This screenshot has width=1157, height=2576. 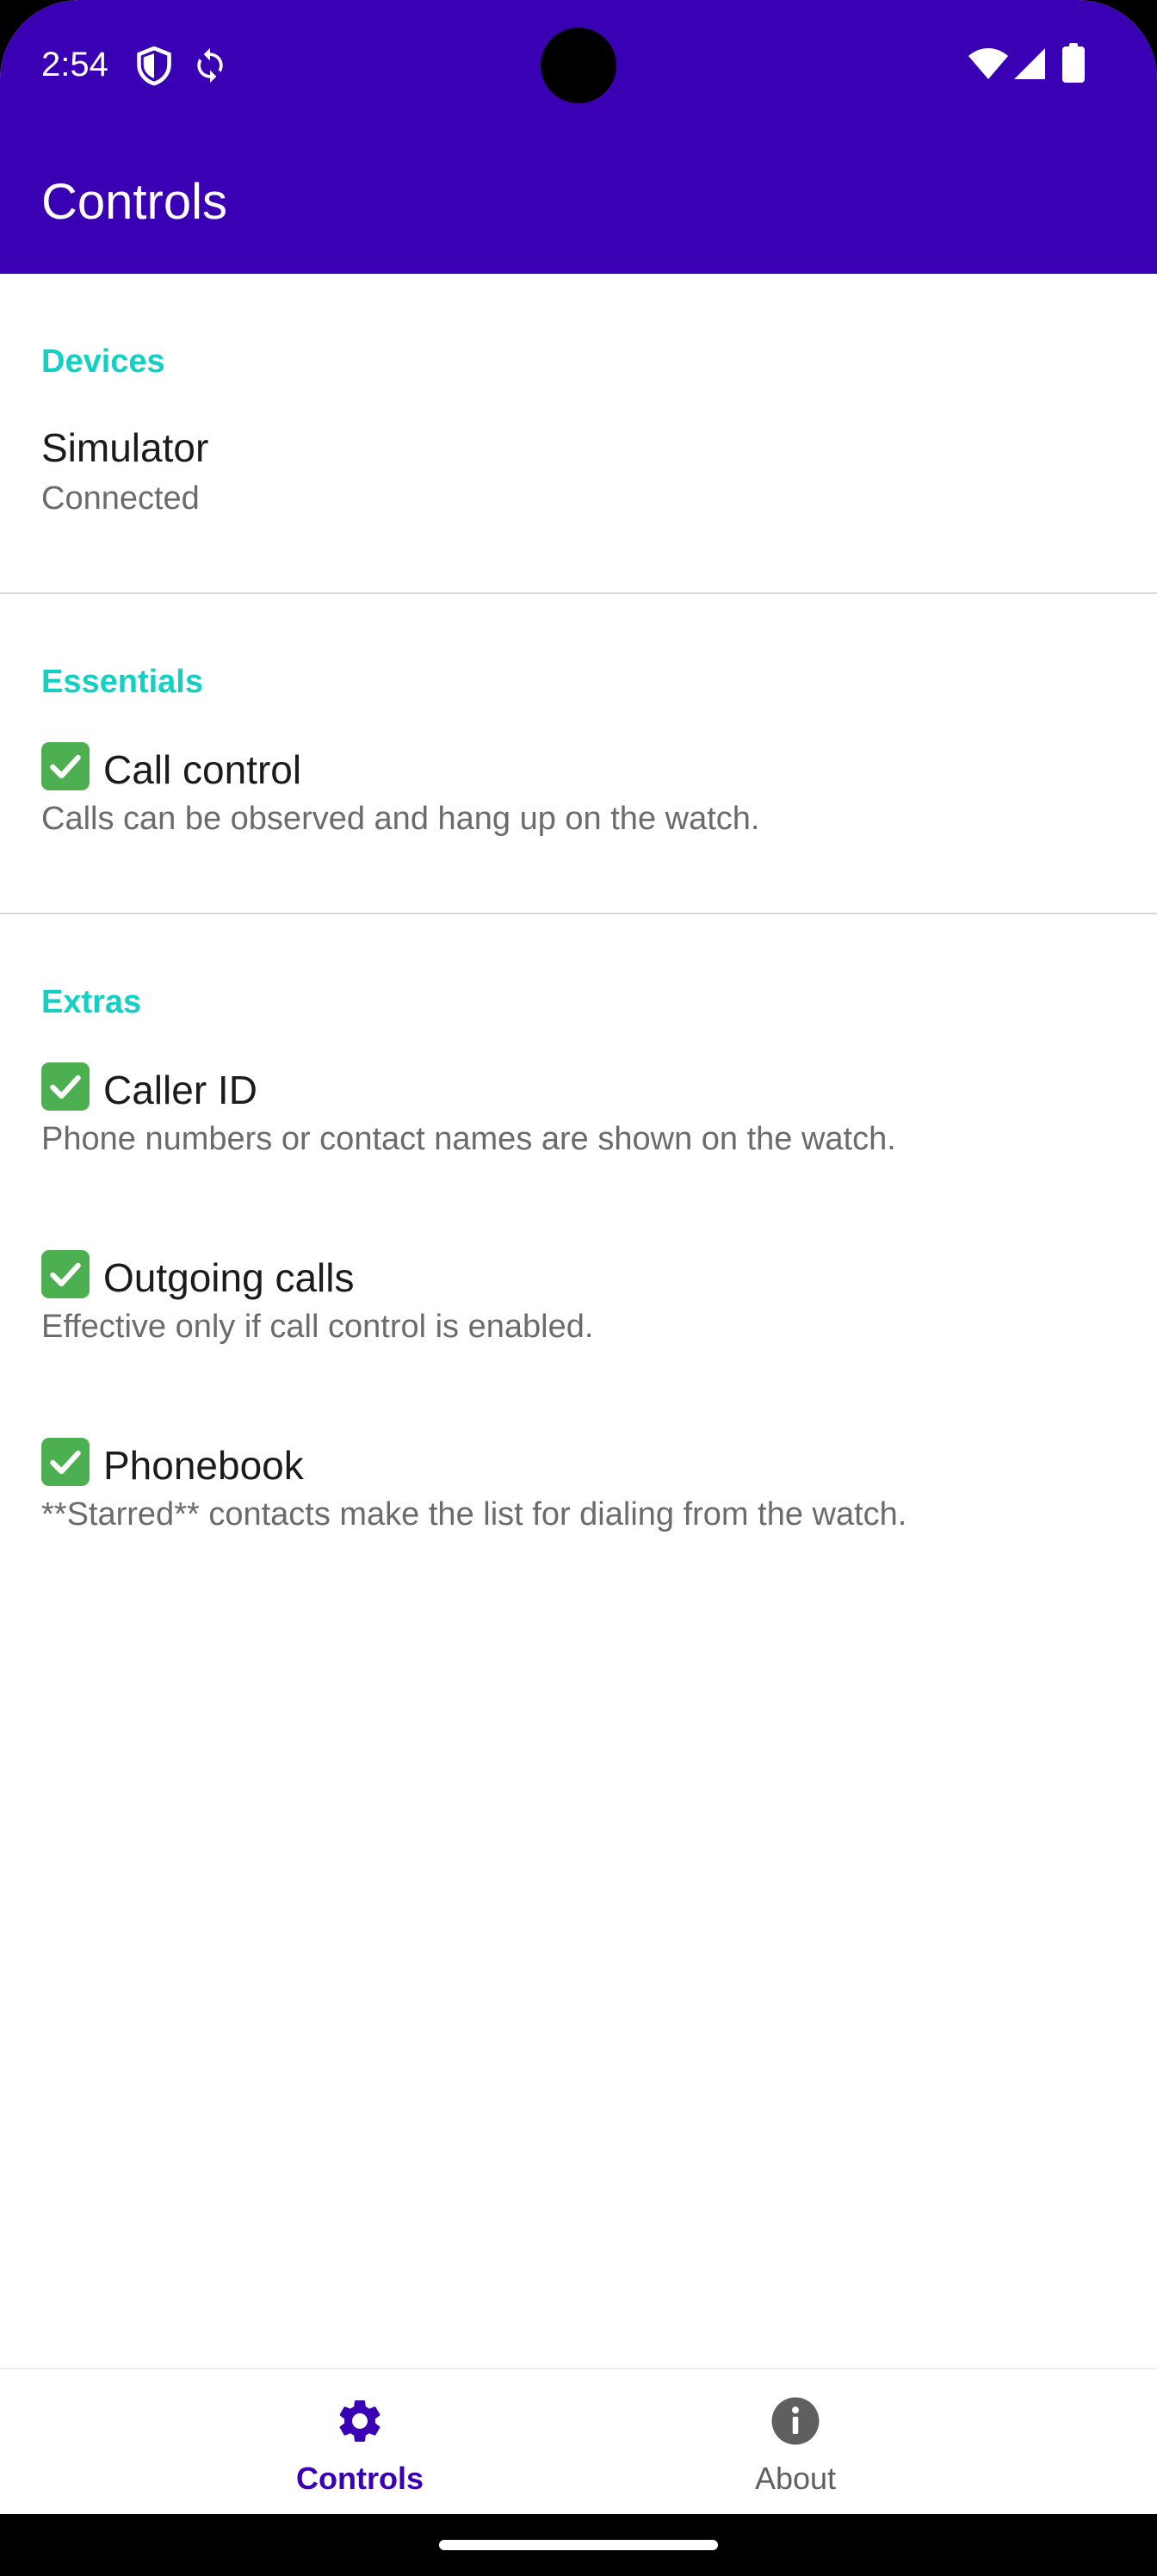 I want to click on bottom-navigation: Controls About, so click(x=579, y=2441).